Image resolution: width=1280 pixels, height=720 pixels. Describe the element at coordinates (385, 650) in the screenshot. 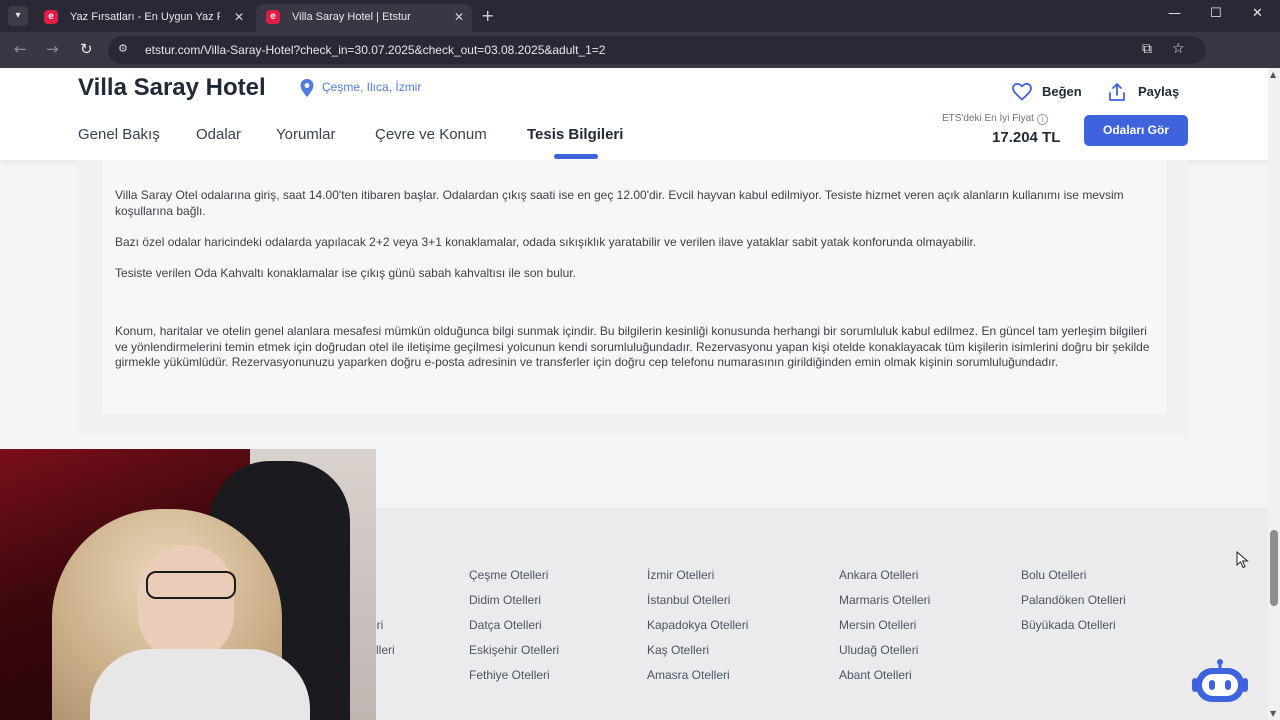

I see `footer-link: lleri` at that location.